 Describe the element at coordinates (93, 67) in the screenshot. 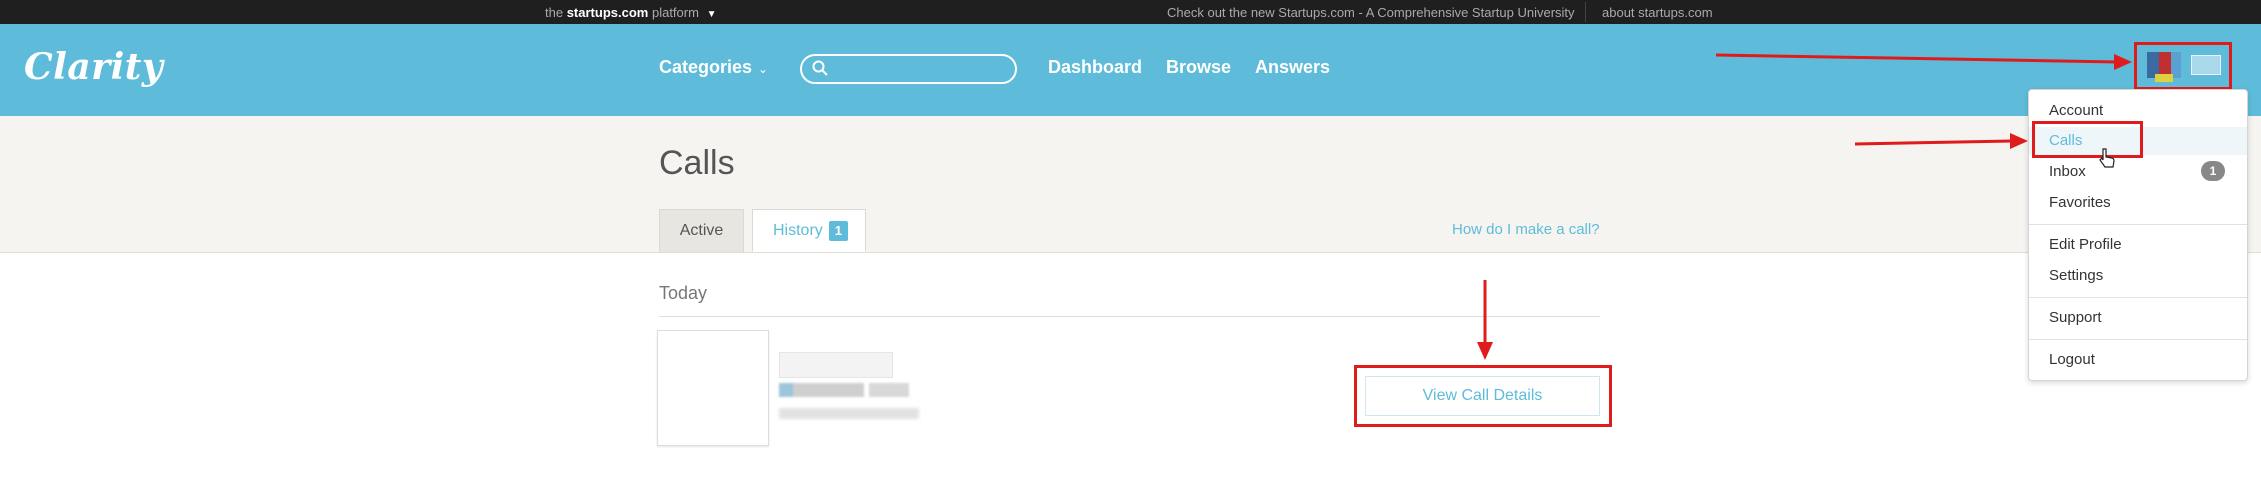

I see `clarity-logo: Clarity` at that location.